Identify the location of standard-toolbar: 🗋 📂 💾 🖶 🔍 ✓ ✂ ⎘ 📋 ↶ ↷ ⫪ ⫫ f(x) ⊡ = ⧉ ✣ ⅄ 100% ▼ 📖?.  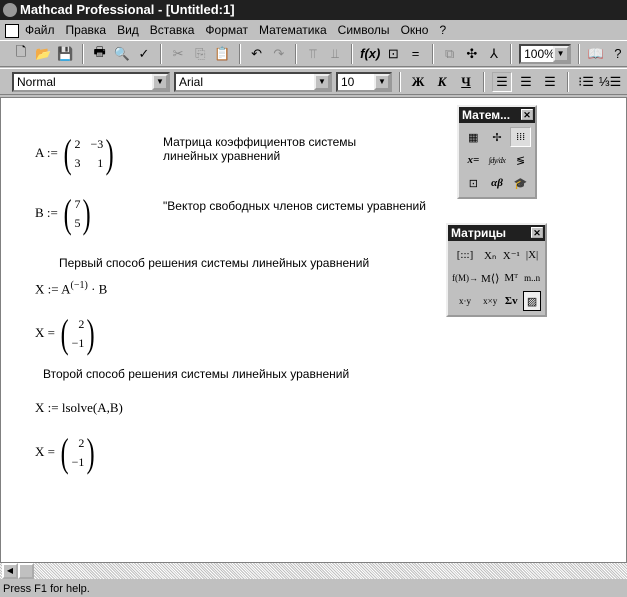
(313, 53).